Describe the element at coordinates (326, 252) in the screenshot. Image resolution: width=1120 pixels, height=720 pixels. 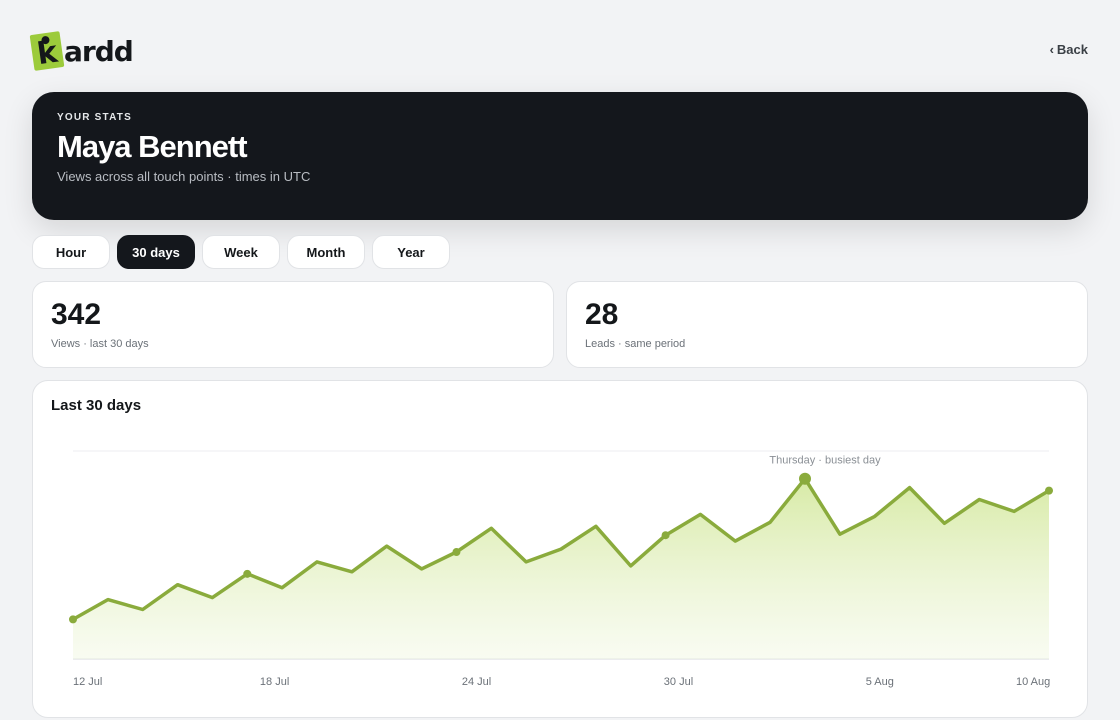
I see `tab-month: Month` at that location.